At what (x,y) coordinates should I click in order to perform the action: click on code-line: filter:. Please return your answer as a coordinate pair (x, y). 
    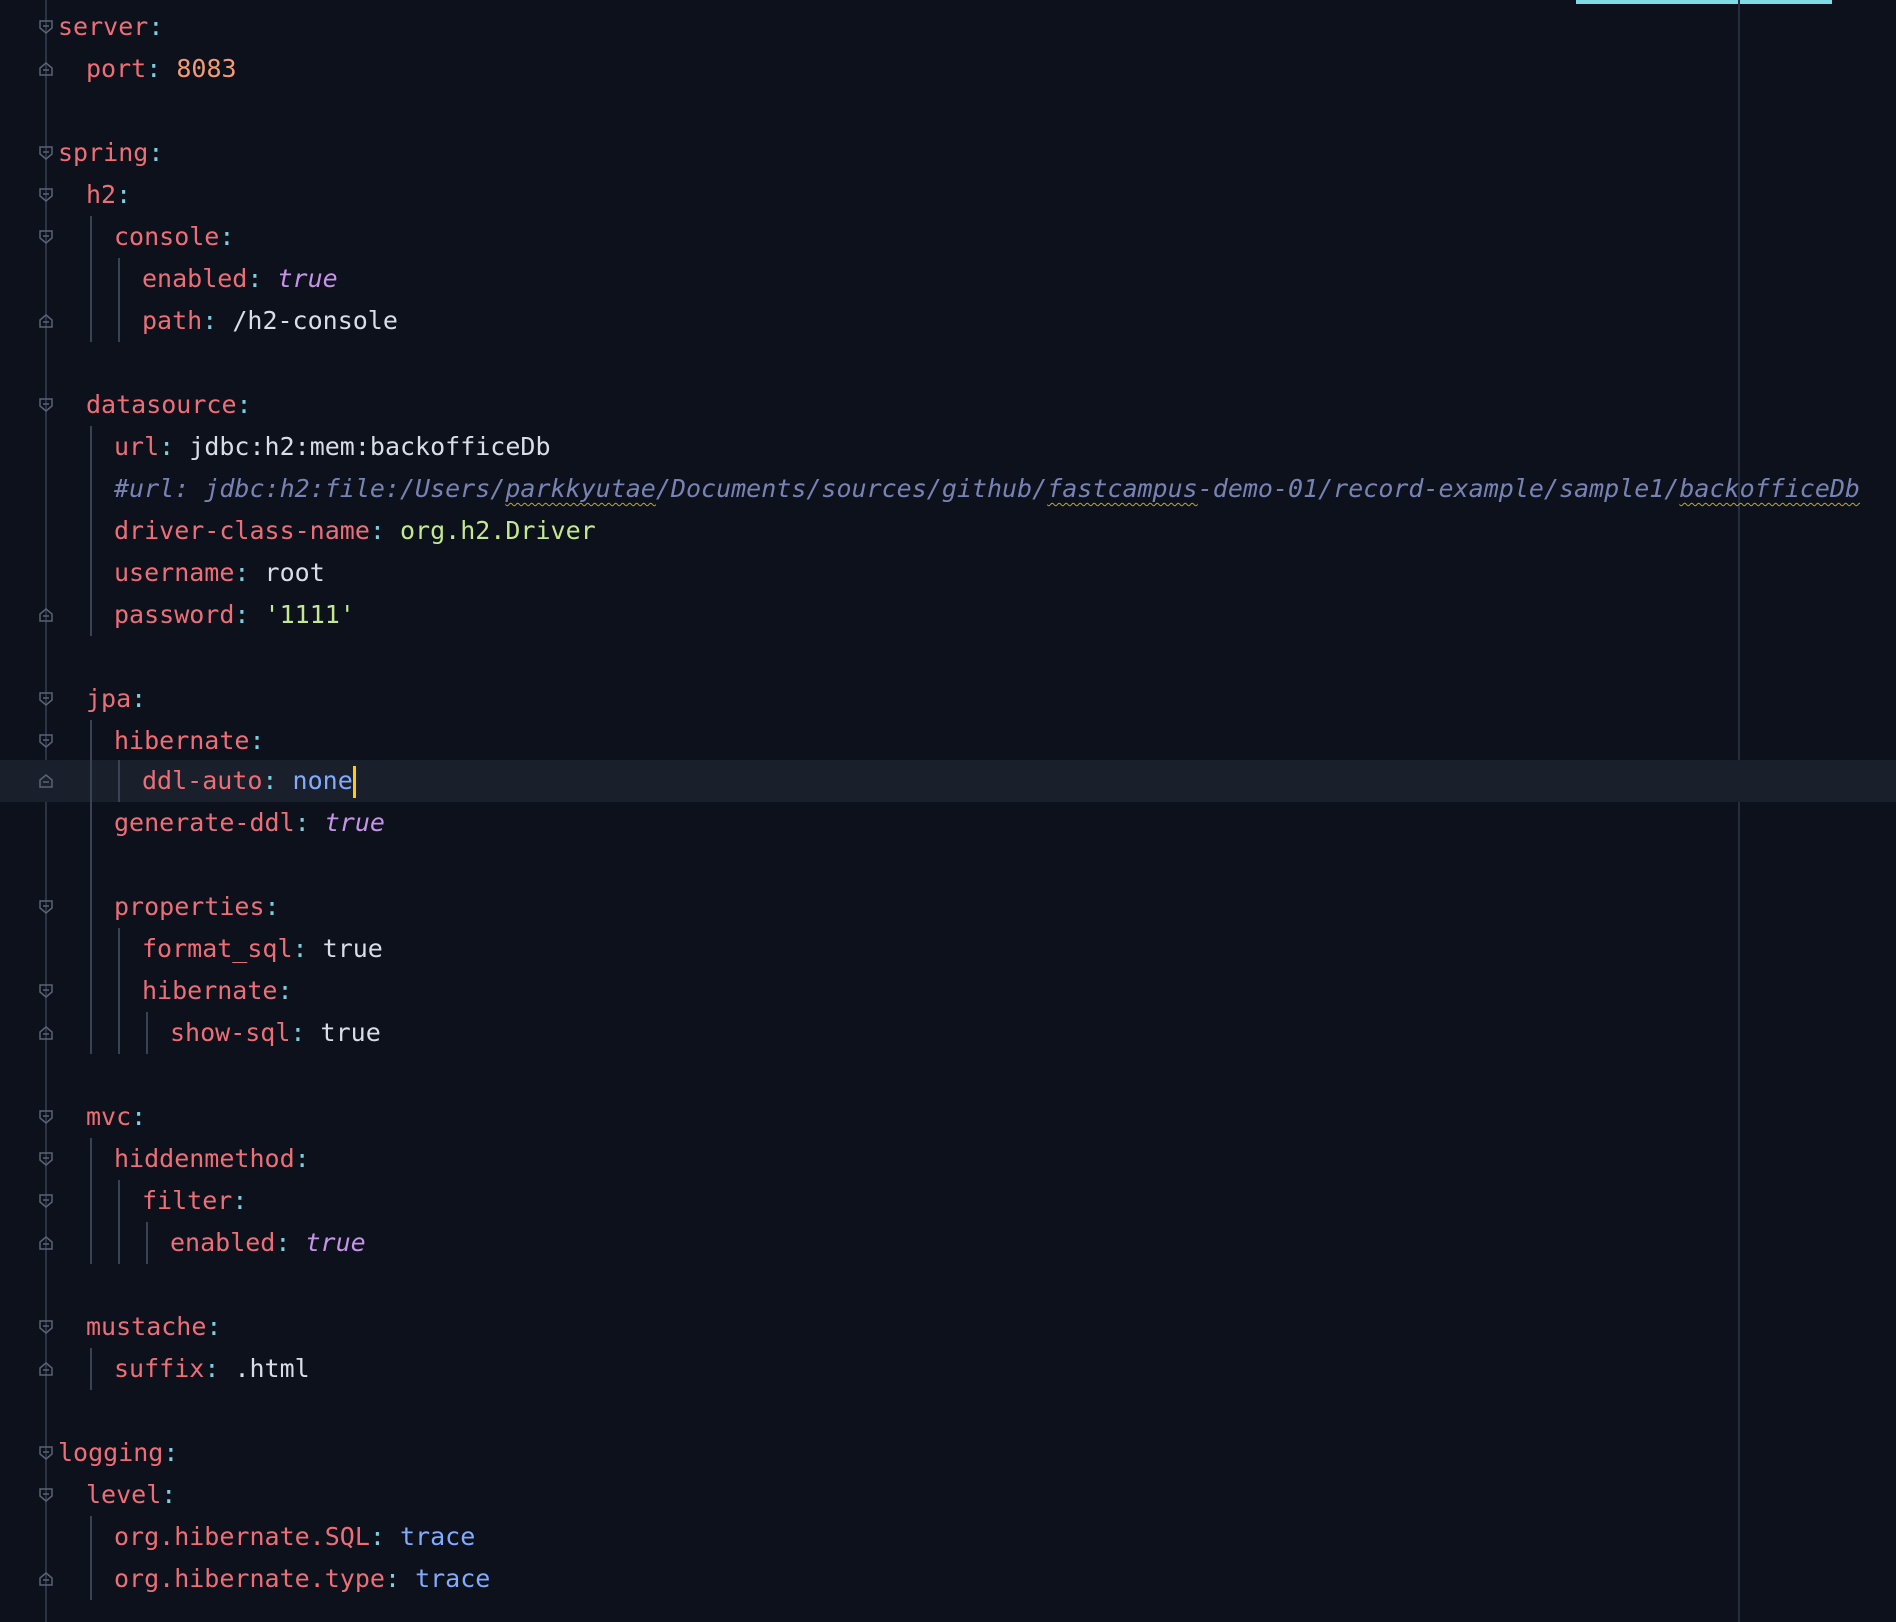
    Looking at the image, I should click on (948, 1201).